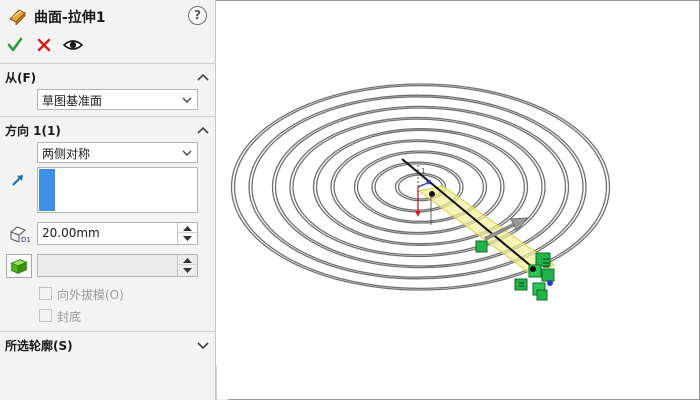 The height and width of the screenshot is (400, 700). I want to click on depth-increase-button, so click(187, 228).